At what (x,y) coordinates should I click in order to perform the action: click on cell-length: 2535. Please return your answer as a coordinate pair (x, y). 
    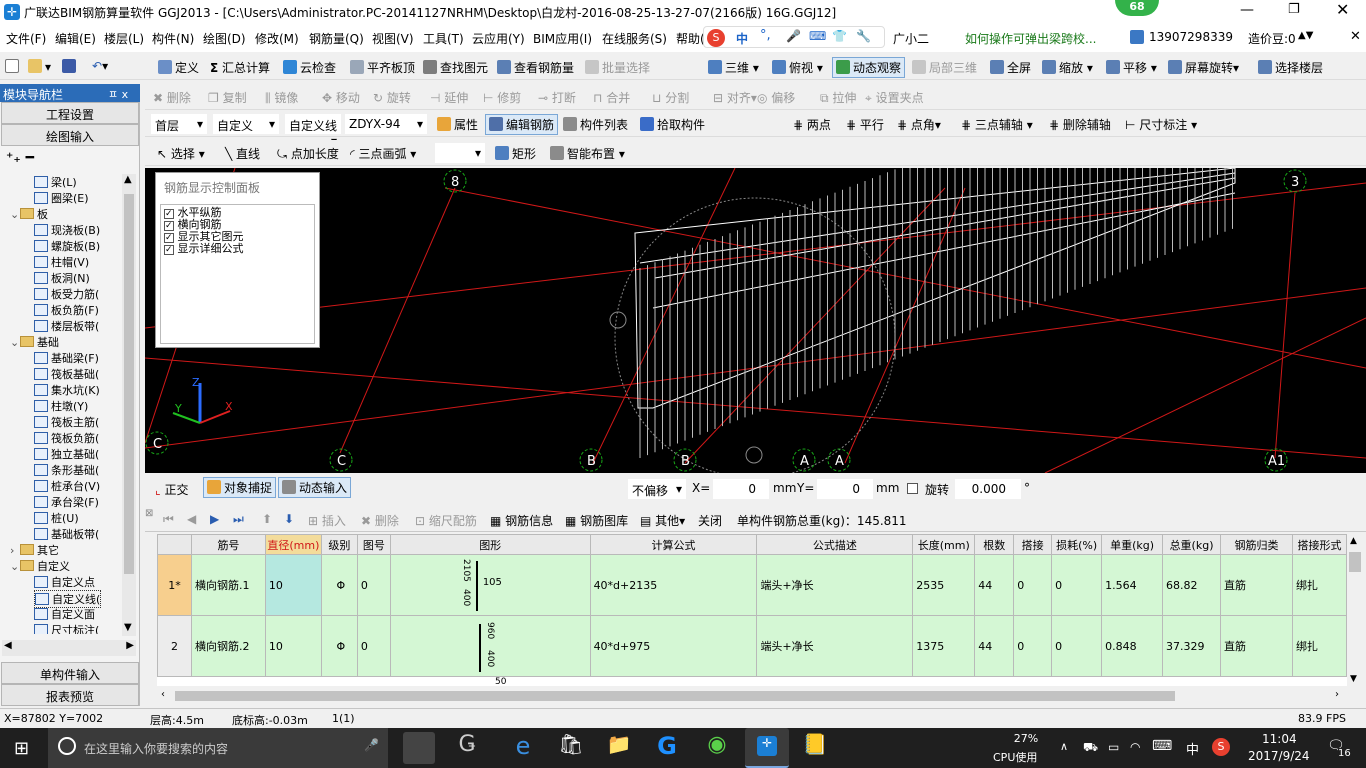
    Looking at the image, I should click on (944, 585).